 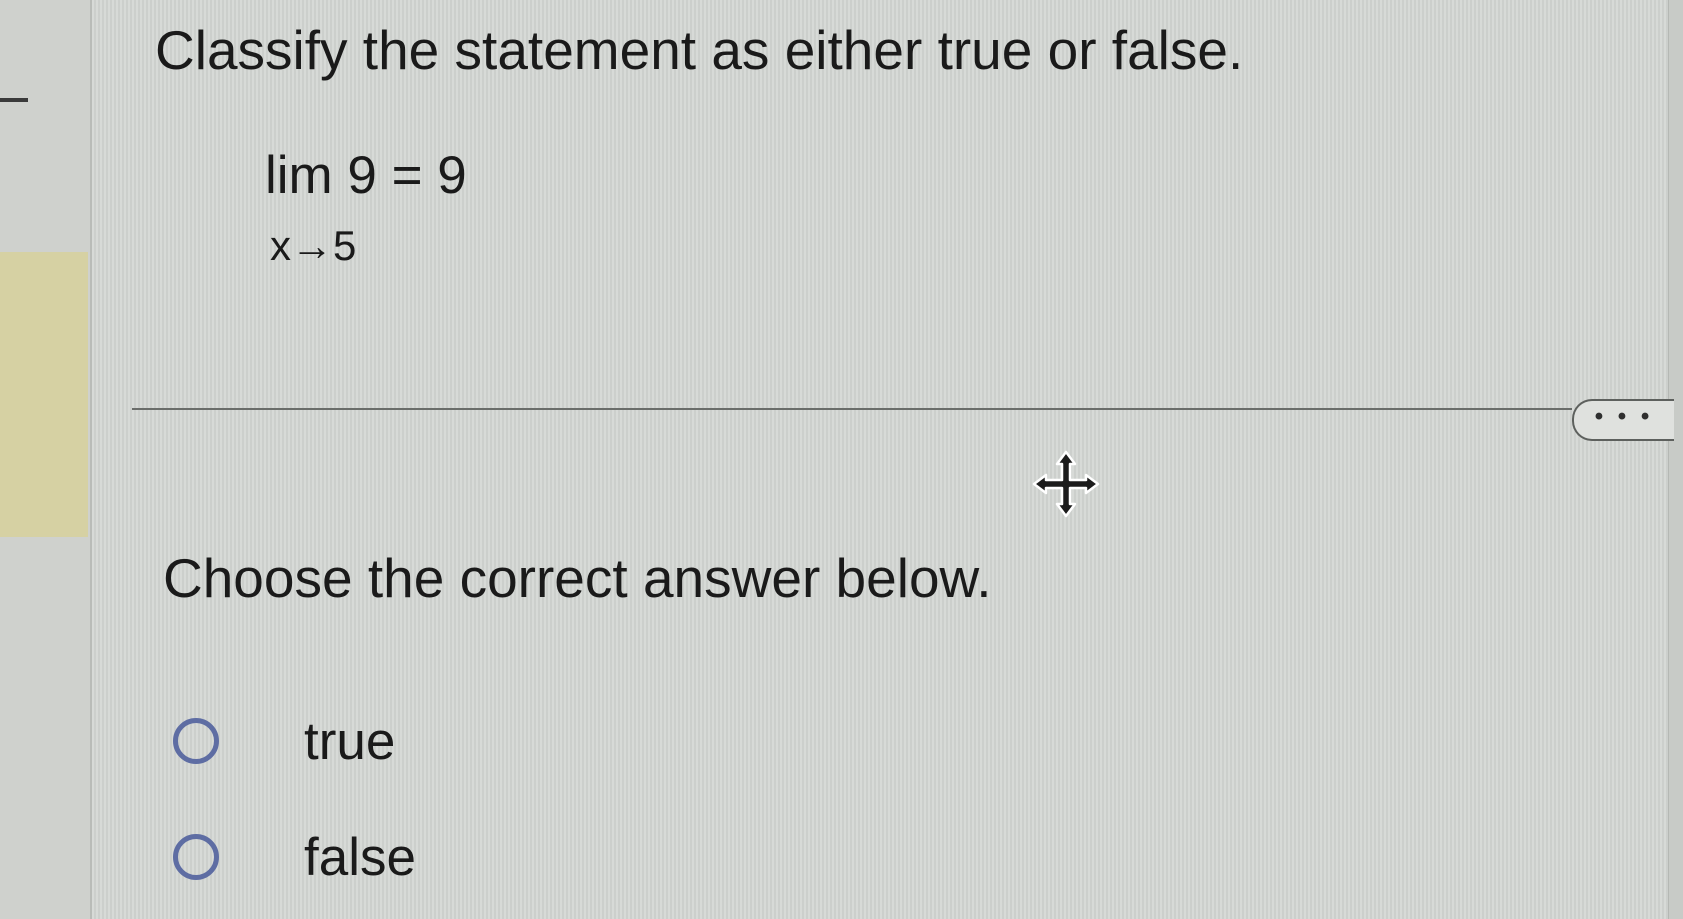 What do you see at coordinates (44, 394) in the screenshot?
I see `left-sidebar-tab` at bounding box center [44, 394].